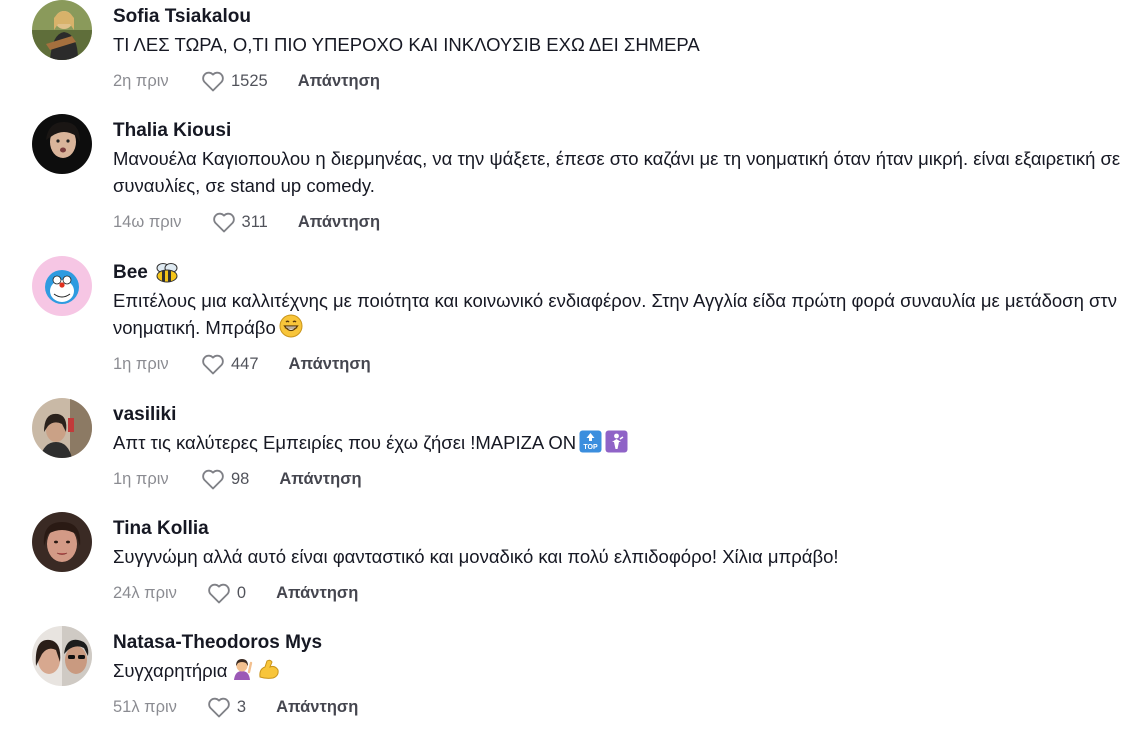  Describe the element at coordinates (617, 643) in the screenshot. I see `comment-username: Natasa-Theodoros Mys` at that location.